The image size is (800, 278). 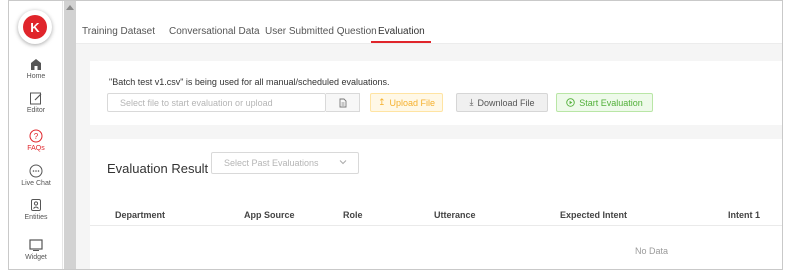 I want to click on tab-conversational-data: Conversational Data, so click(x=214, y=31).